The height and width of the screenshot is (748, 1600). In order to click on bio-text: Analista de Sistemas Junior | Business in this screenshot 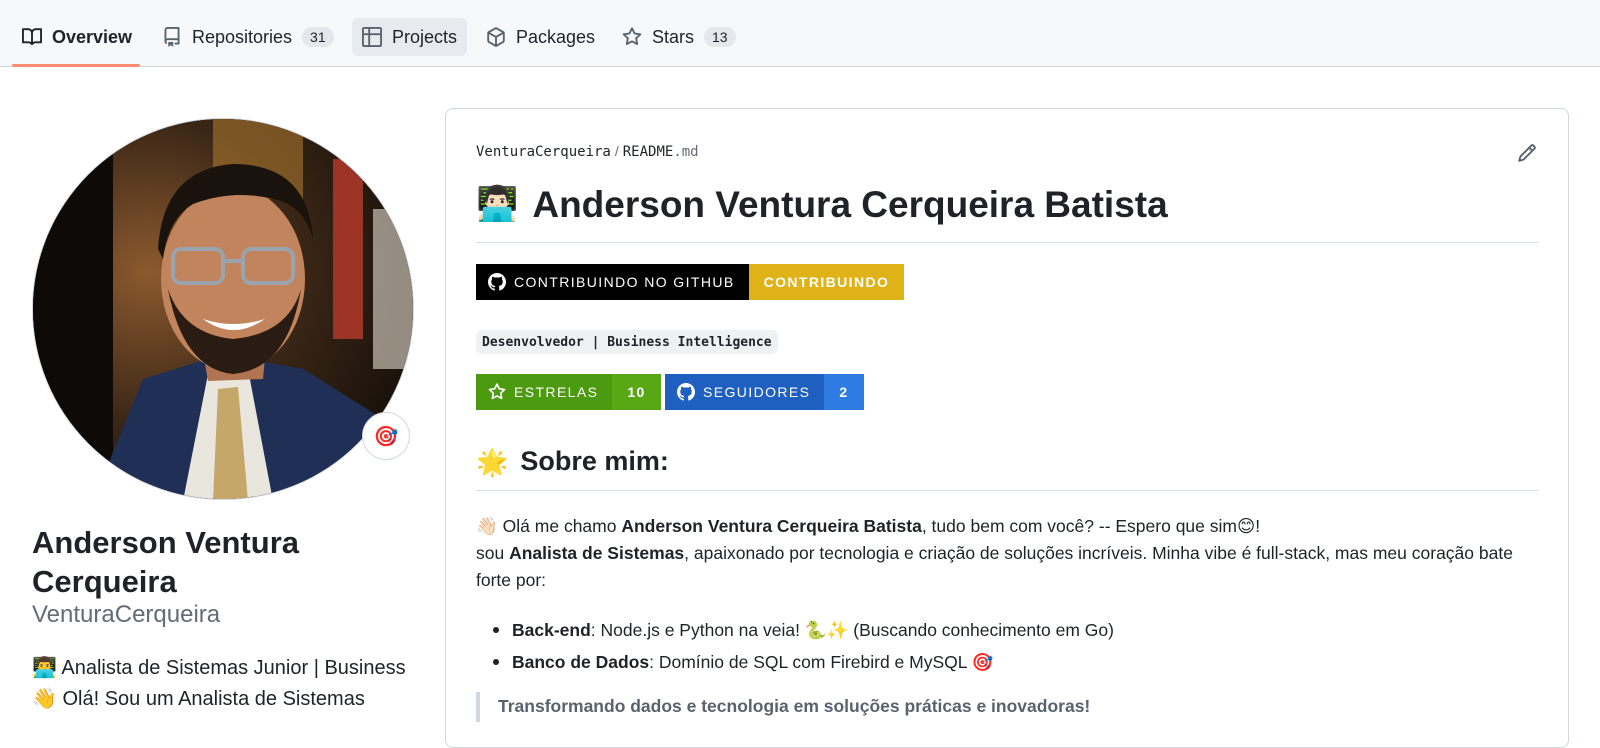, I will do `click(233, 668)`.